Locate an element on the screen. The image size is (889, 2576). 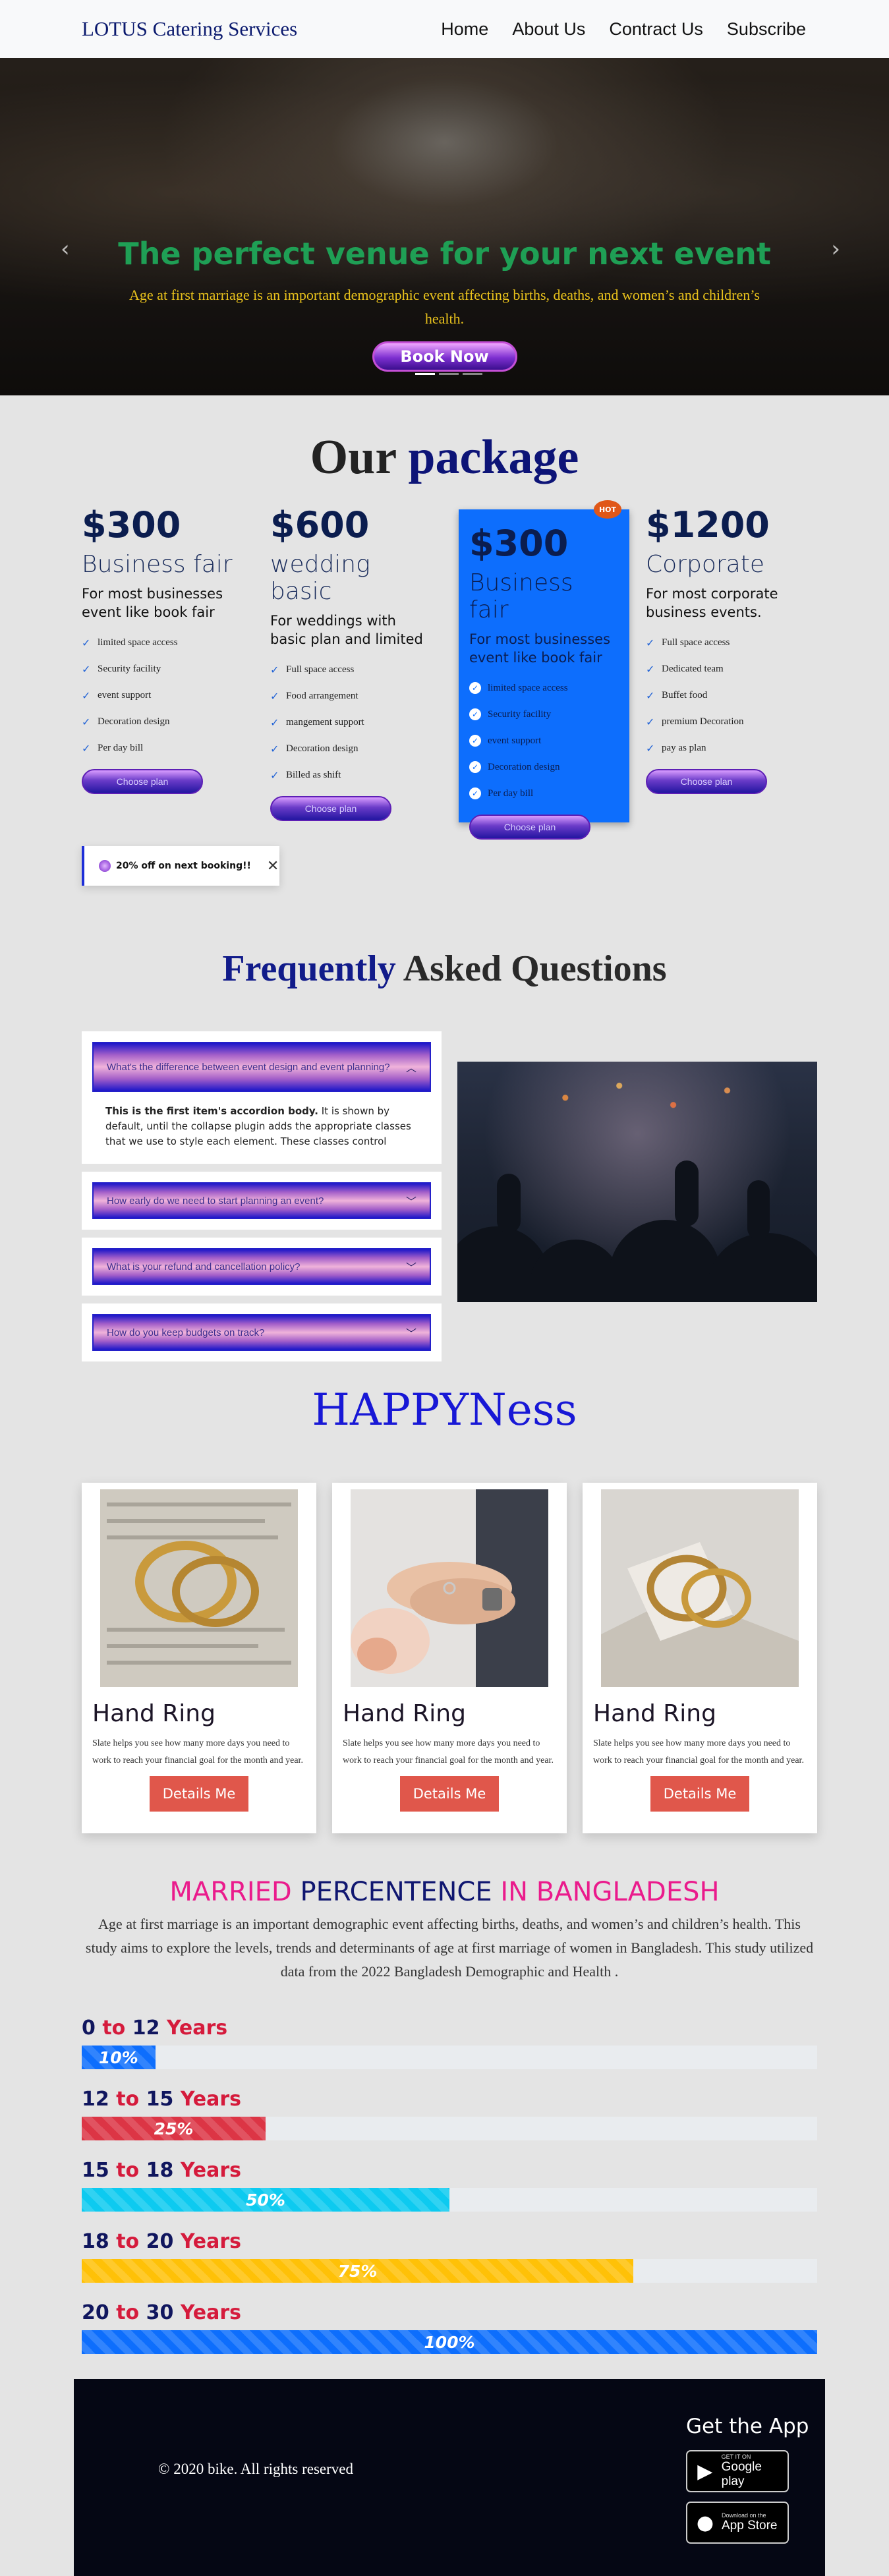
faq-title-word1: Frequently is located at coordinates (309, 969).